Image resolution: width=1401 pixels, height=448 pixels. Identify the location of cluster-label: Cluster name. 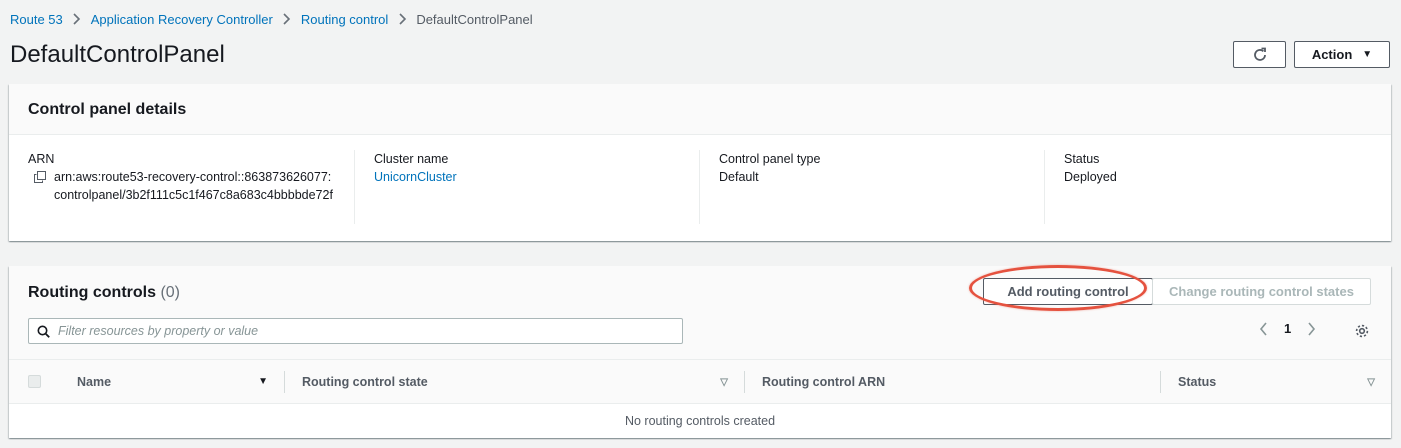
(411, 159).